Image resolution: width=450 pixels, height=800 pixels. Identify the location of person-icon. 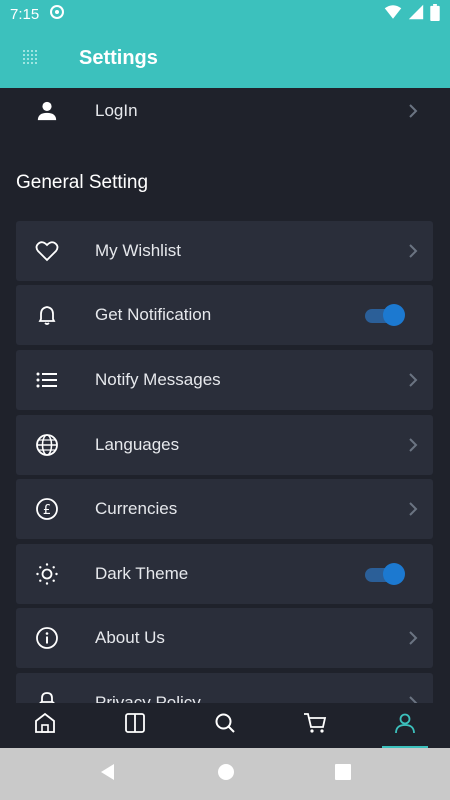
(47, 111).